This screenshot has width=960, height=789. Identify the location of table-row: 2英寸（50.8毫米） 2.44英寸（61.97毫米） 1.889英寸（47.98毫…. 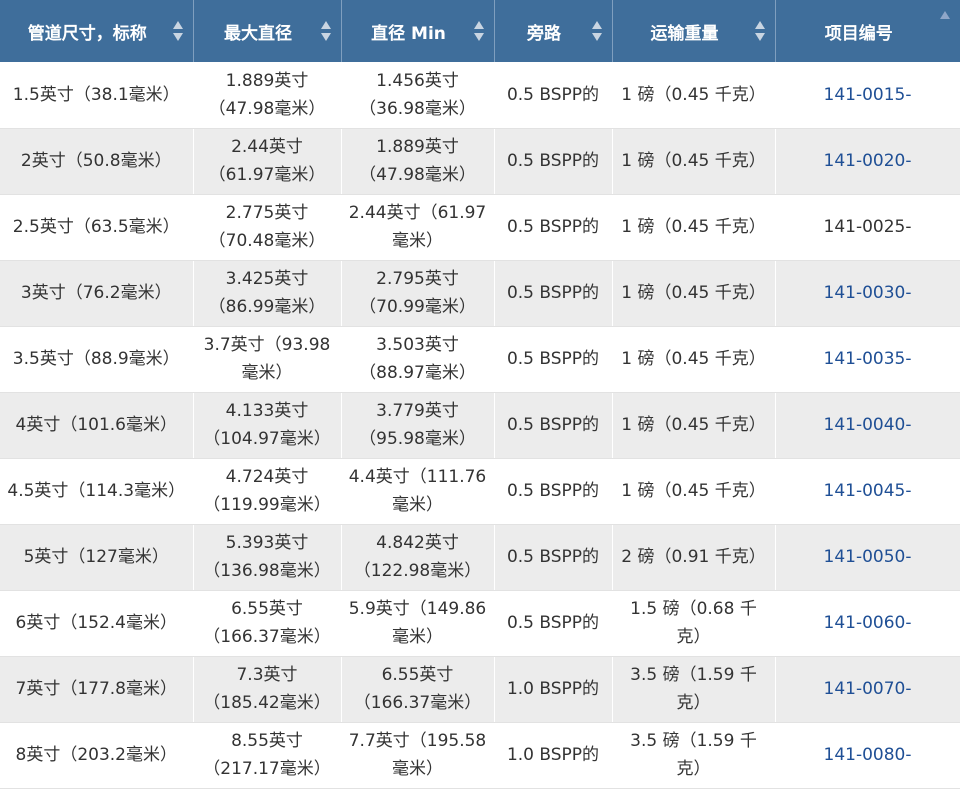
(480, 161).